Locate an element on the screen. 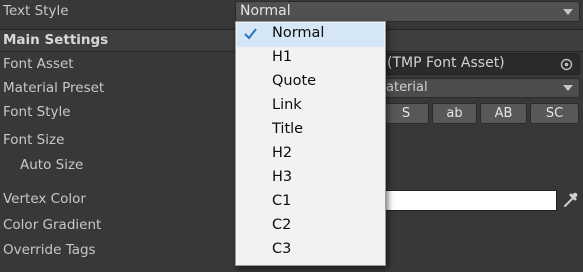 This screenshot has width=583, height=272. menu-item-label: Link is located at coordinates (287, 105).